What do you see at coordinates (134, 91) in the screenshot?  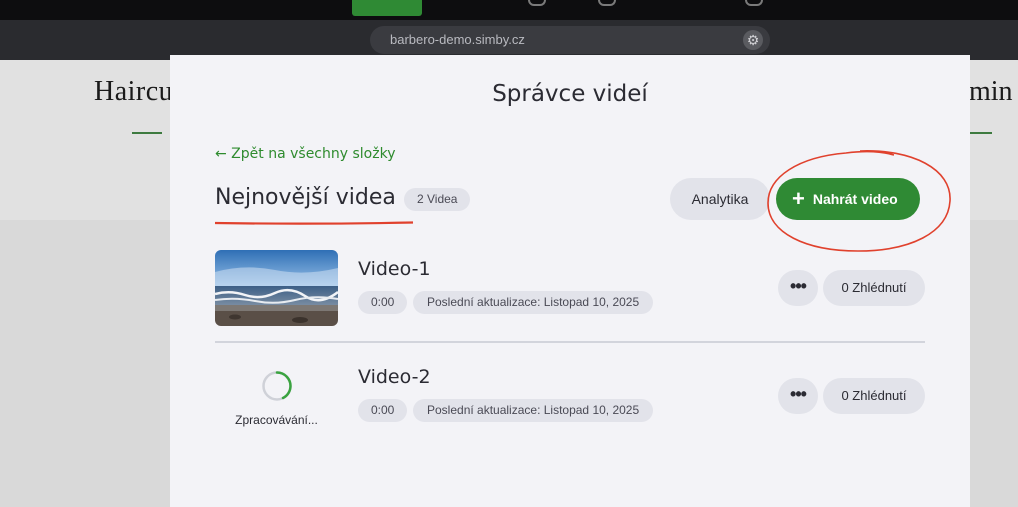 I see `background-heading-left: Haircu` at bounding box center [134, 91].